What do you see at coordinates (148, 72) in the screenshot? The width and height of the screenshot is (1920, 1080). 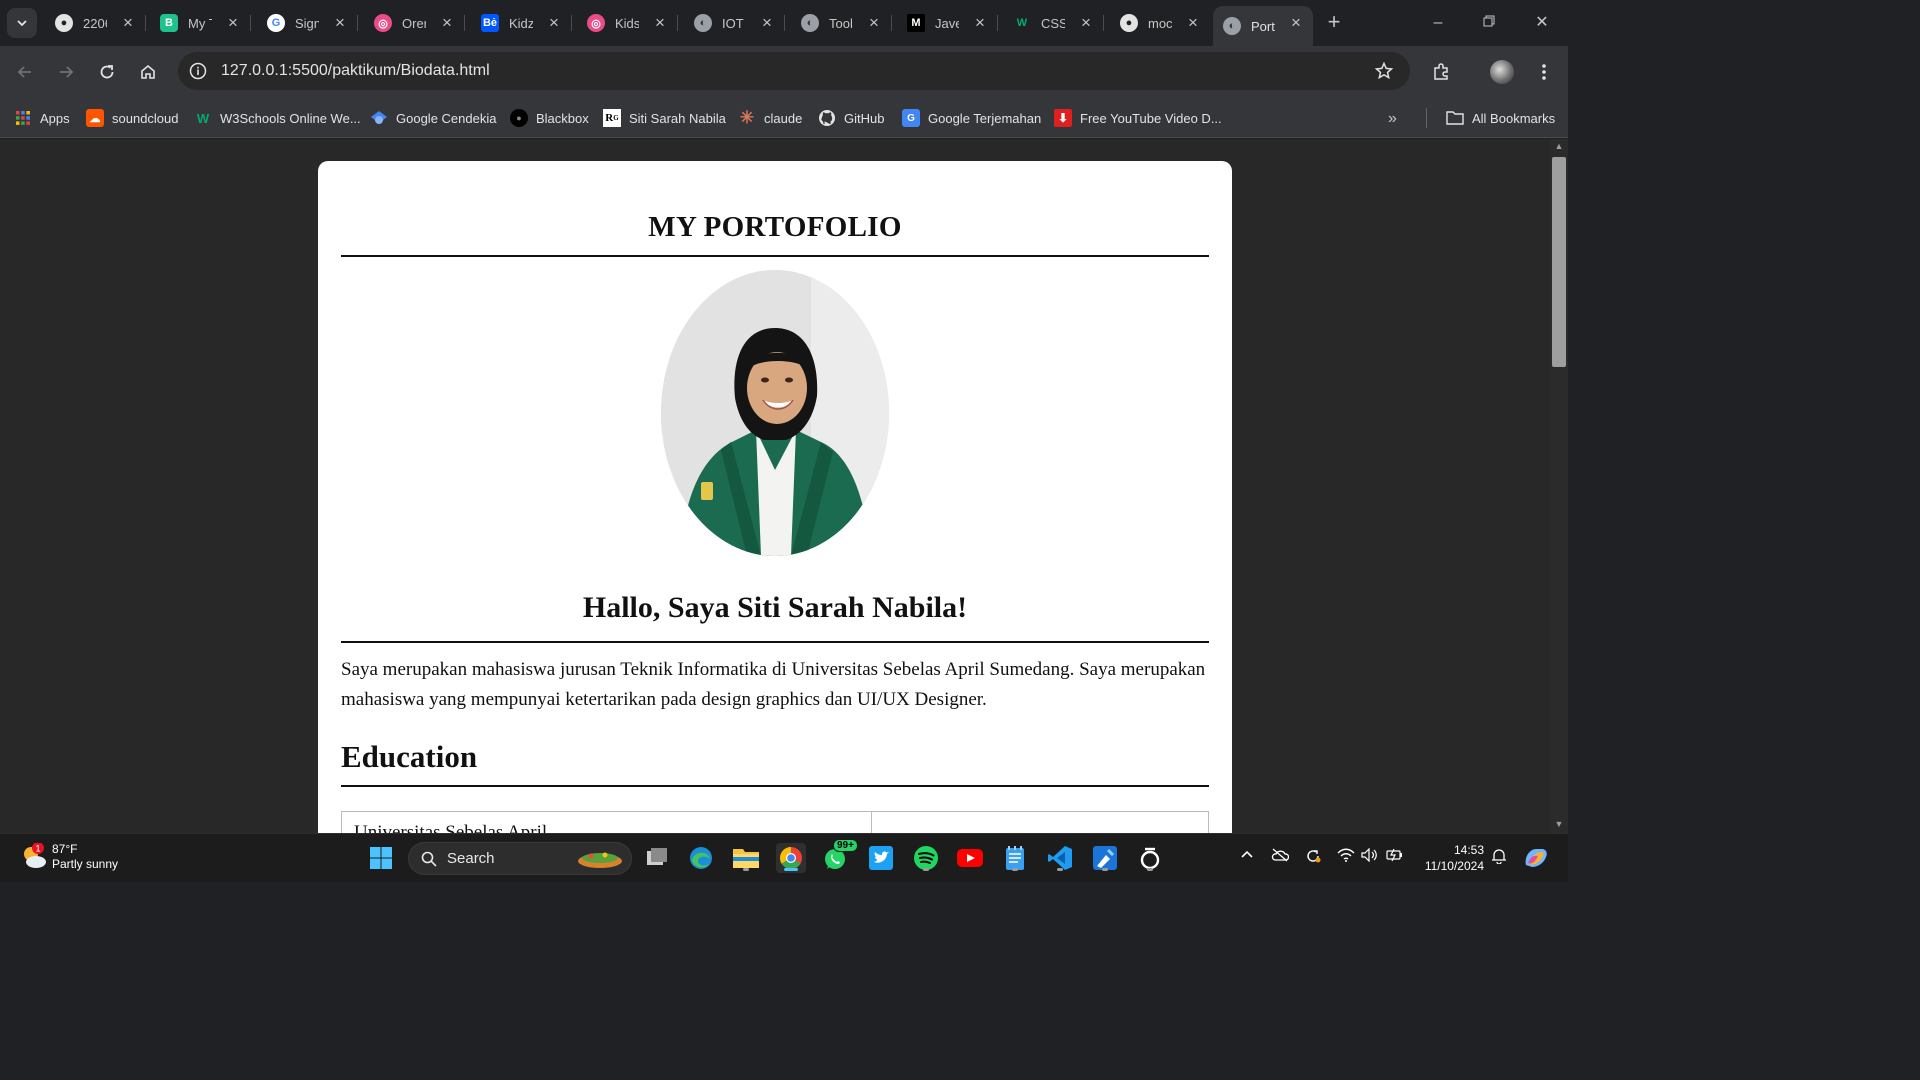 I see `home-button` at bounding box center [148, 72].